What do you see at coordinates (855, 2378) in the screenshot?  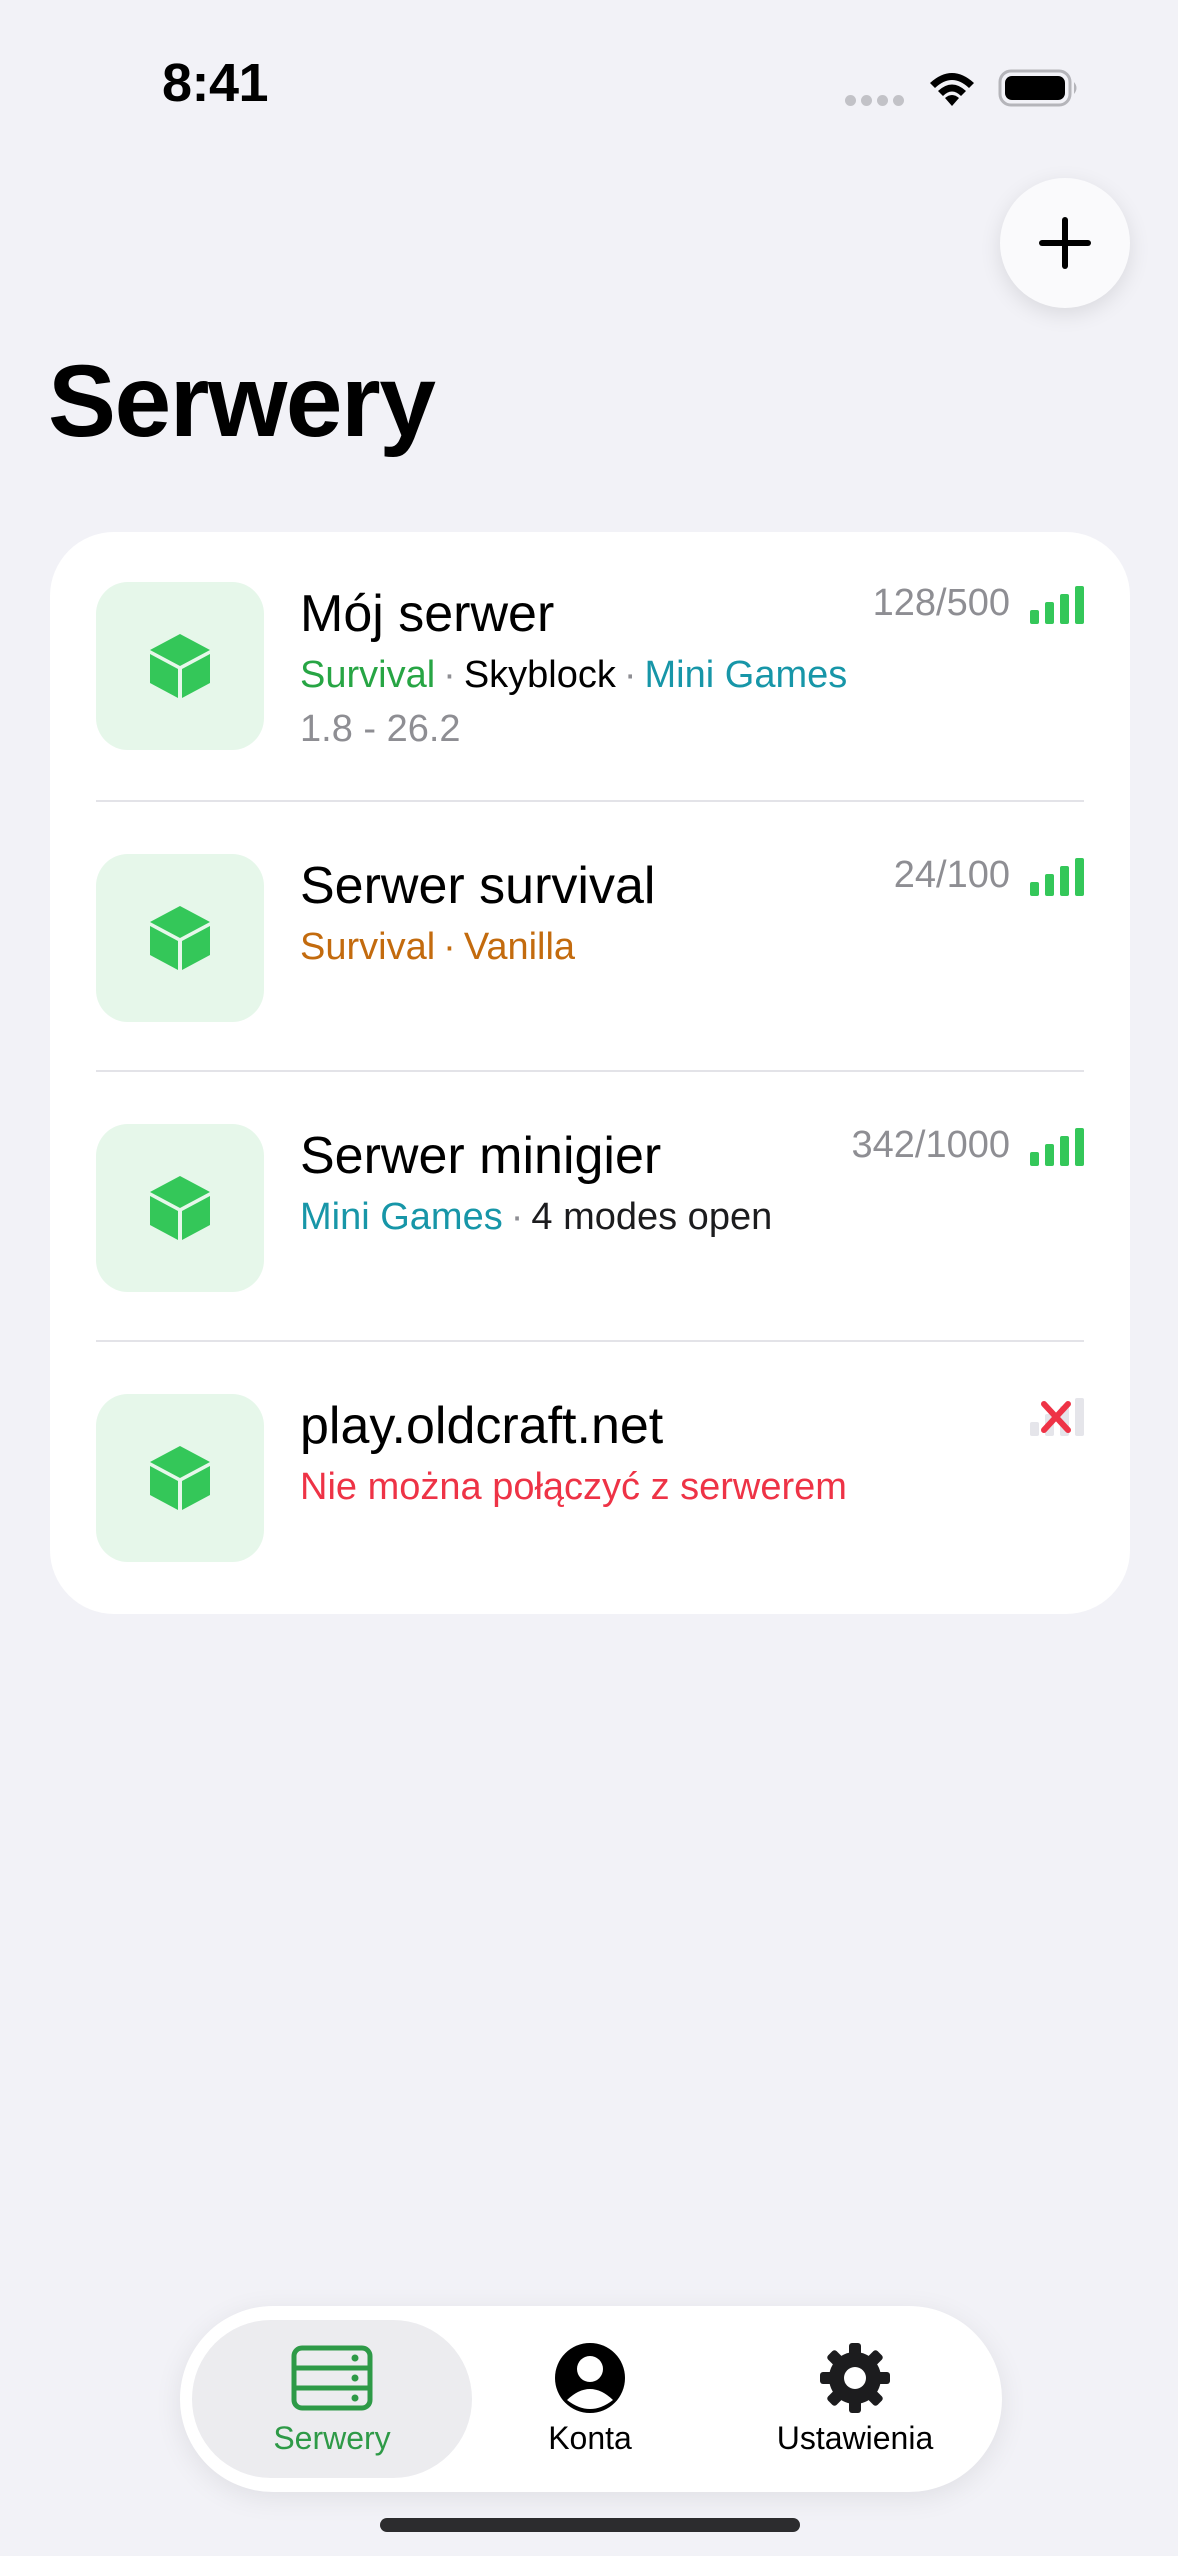 I see `gear-icon` at bounding box center [855, 2378].